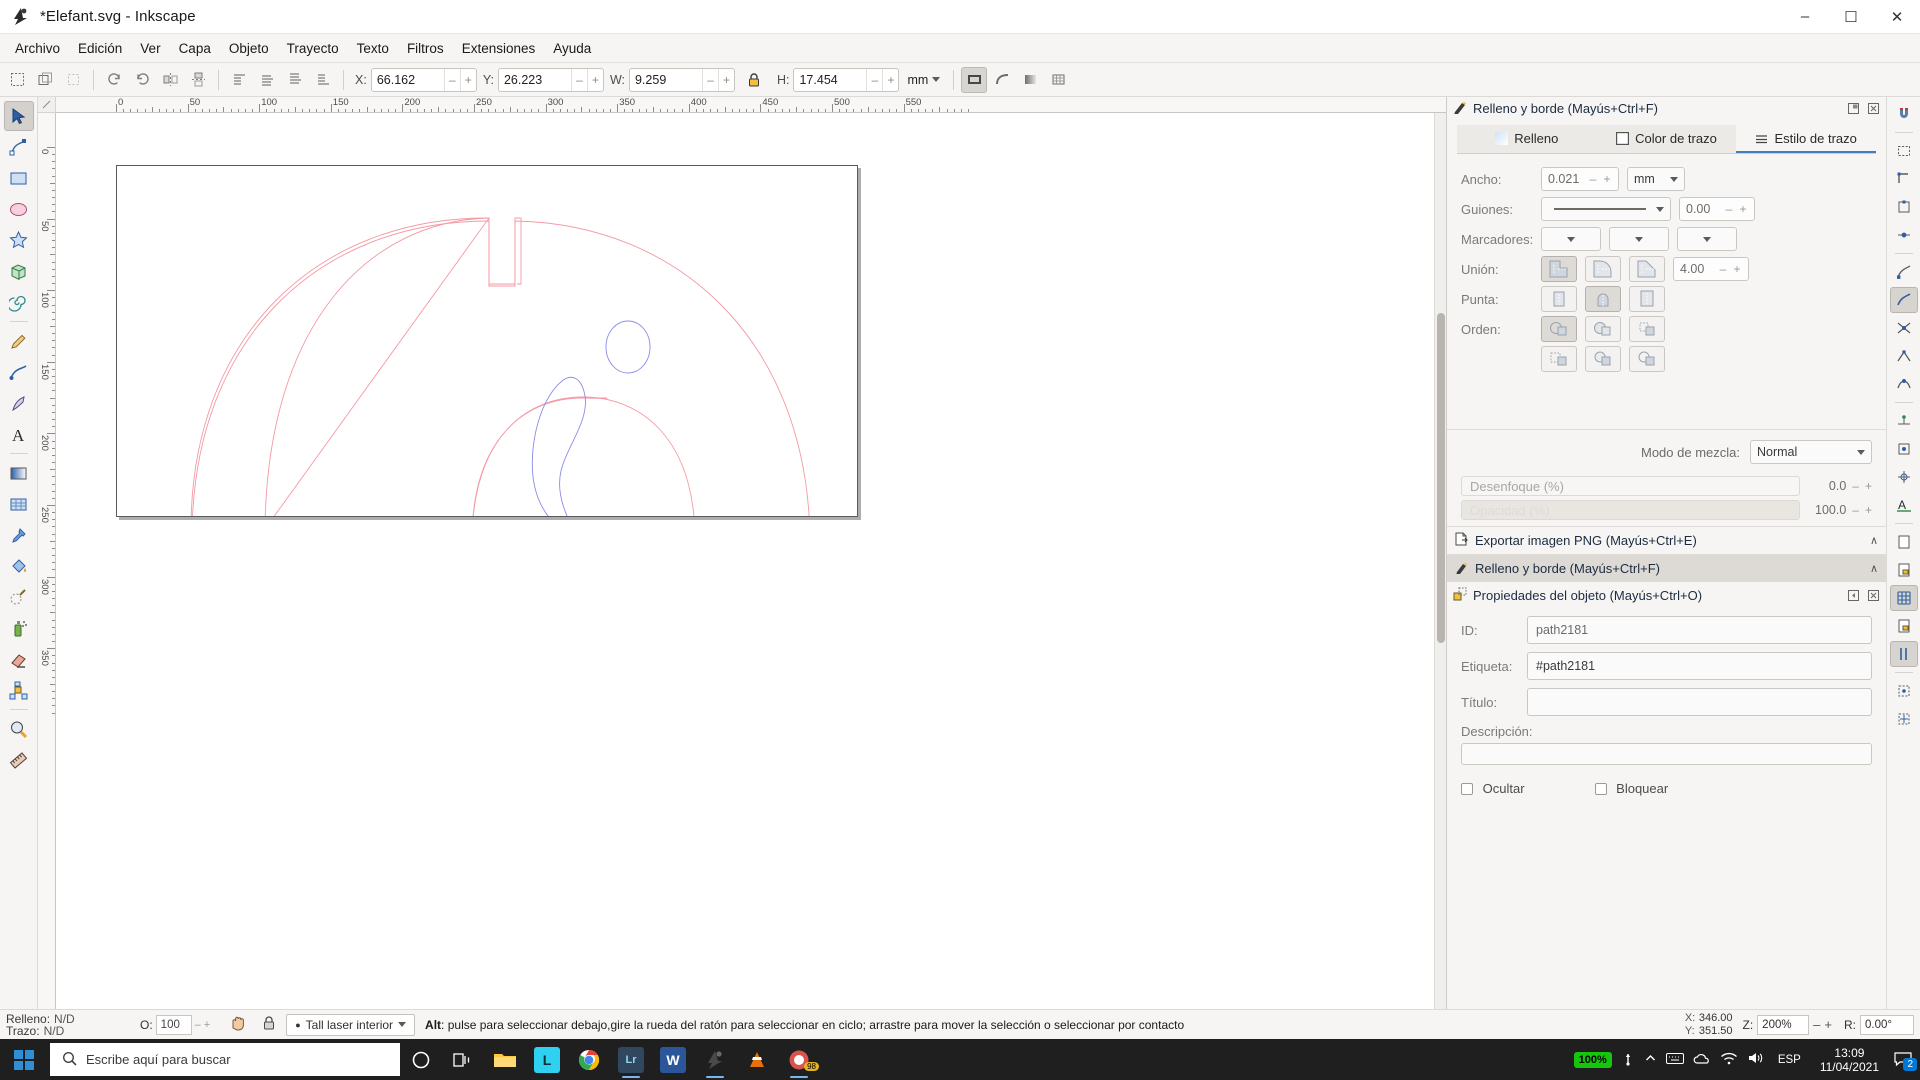 This screenshot has height=1080, width=1920. Describe the element at coordinates (451, 79) in the screenshot. I see `x-decrement: –` at that location.